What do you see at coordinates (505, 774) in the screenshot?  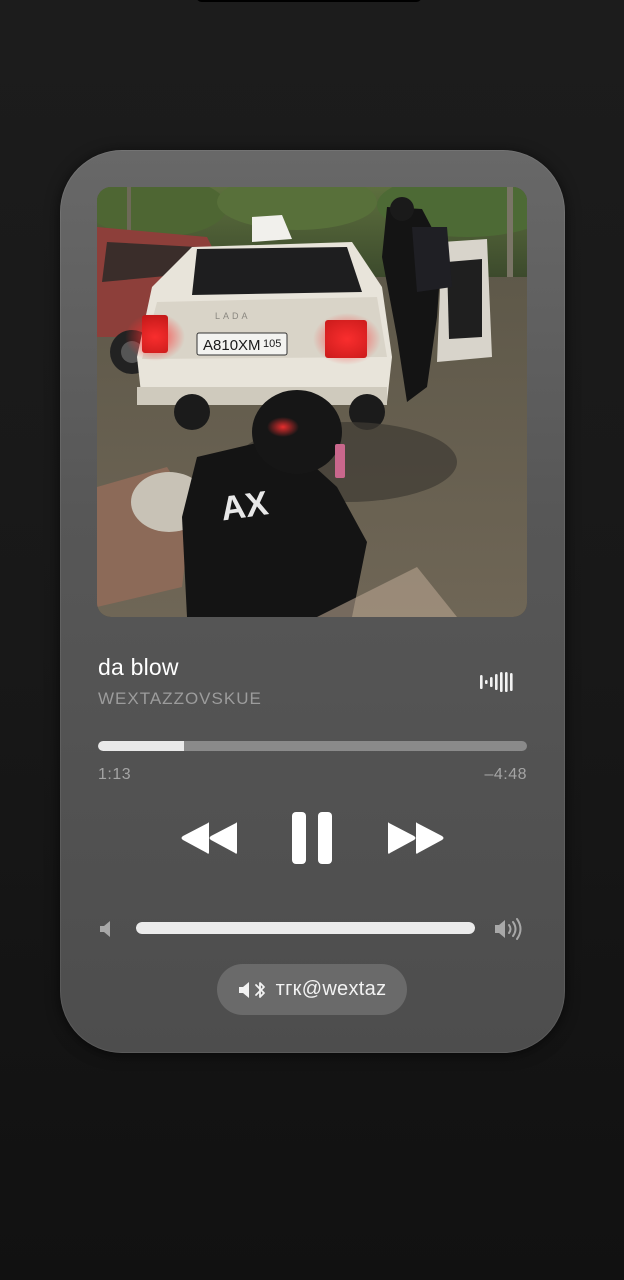 I see `remaining-time: –4:48` at bounding box center [505, 774].